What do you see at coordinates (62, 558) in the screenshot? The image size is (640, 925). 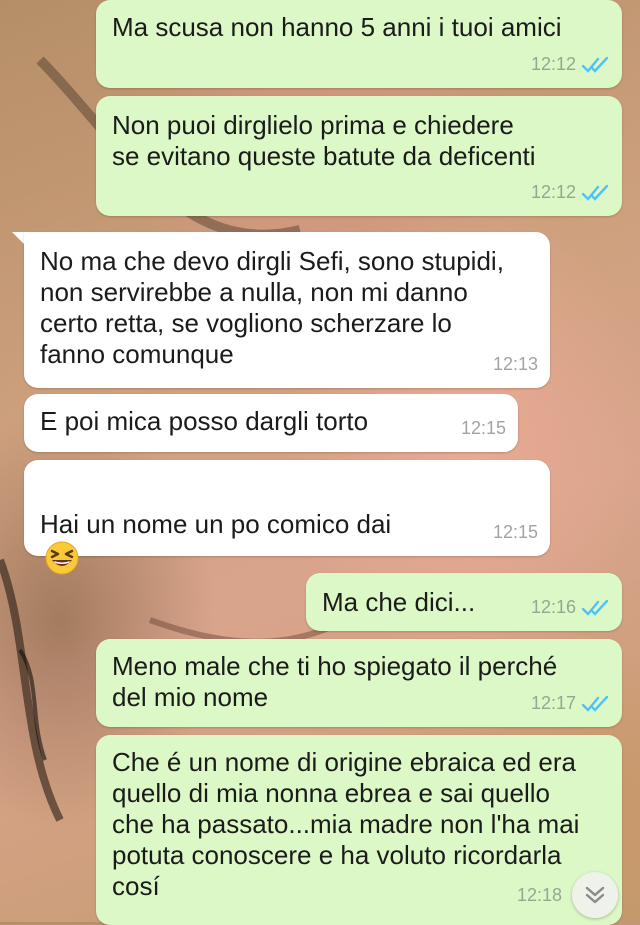 I see `grinning-squinting-face-icon` at bounding box center [62, 558].